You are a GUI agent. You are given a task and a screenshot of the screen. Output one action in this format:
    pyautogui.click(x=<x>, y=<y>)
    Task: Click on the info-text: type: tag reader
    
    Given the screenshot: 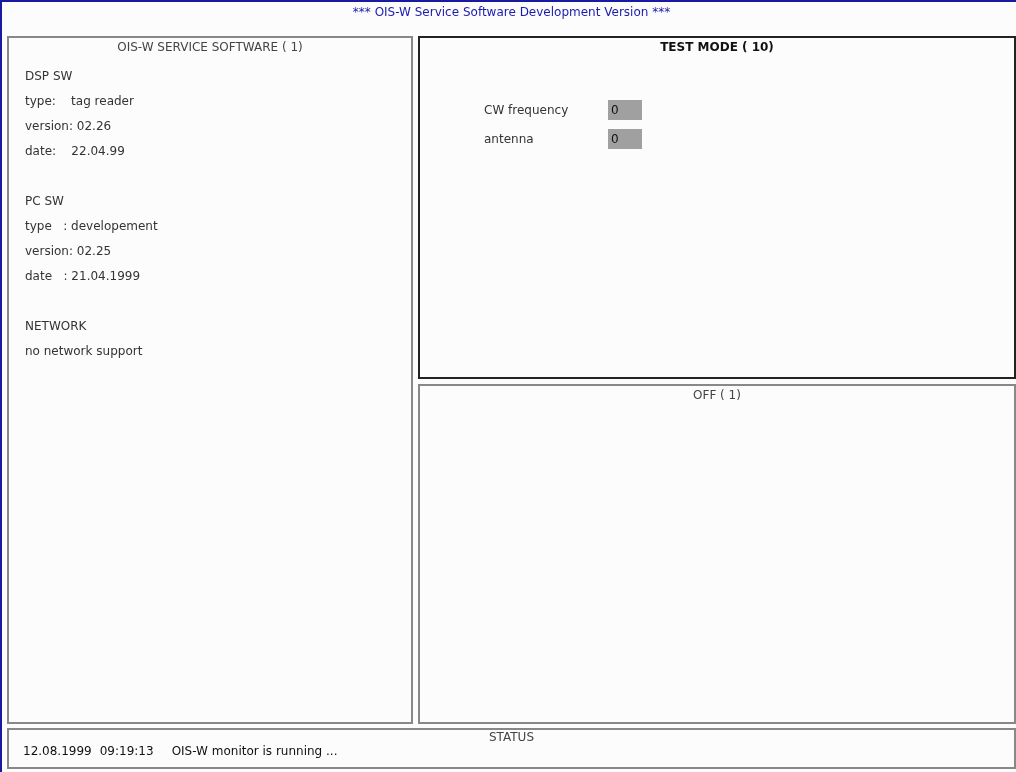 What is the action you would take?
    pyautogui.click(x=80, y=101)
    